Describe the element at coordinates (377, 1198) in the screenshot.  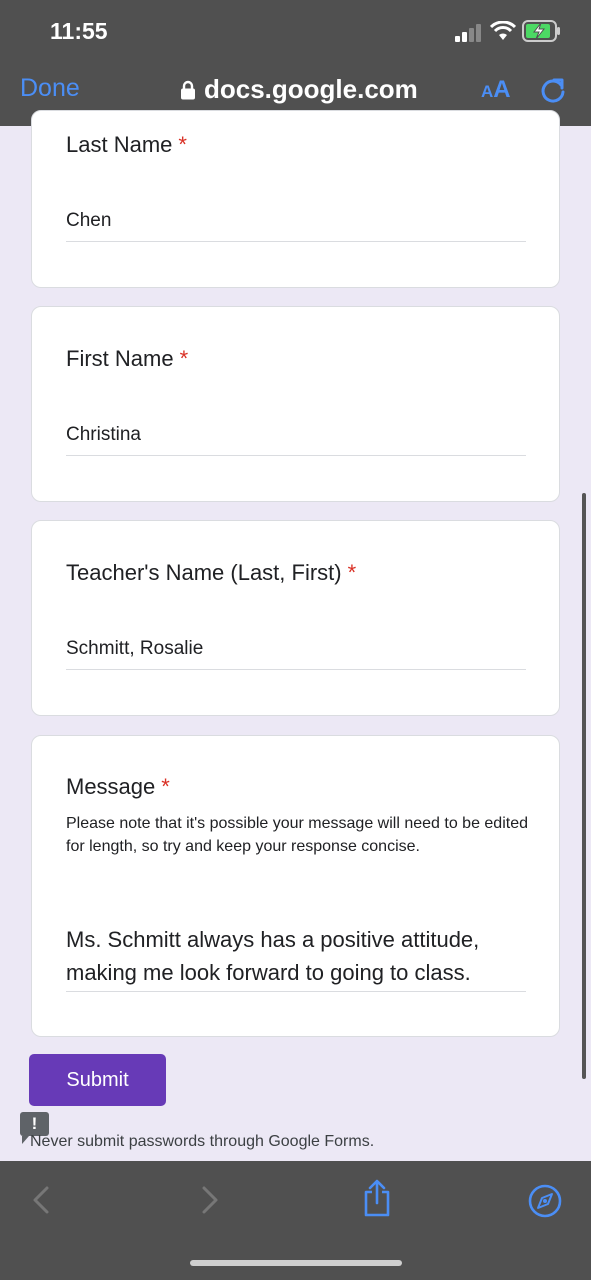
I see `share-icon` at that location.